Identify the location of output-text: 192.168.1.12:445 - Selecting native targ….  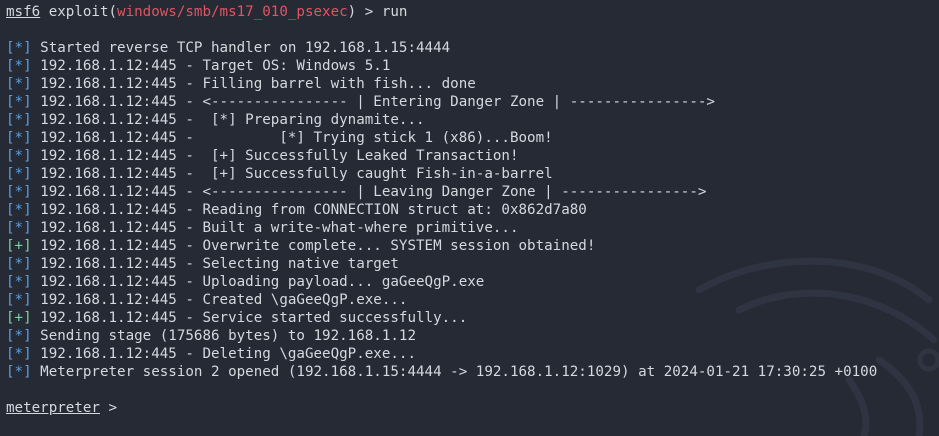
(215, 264).